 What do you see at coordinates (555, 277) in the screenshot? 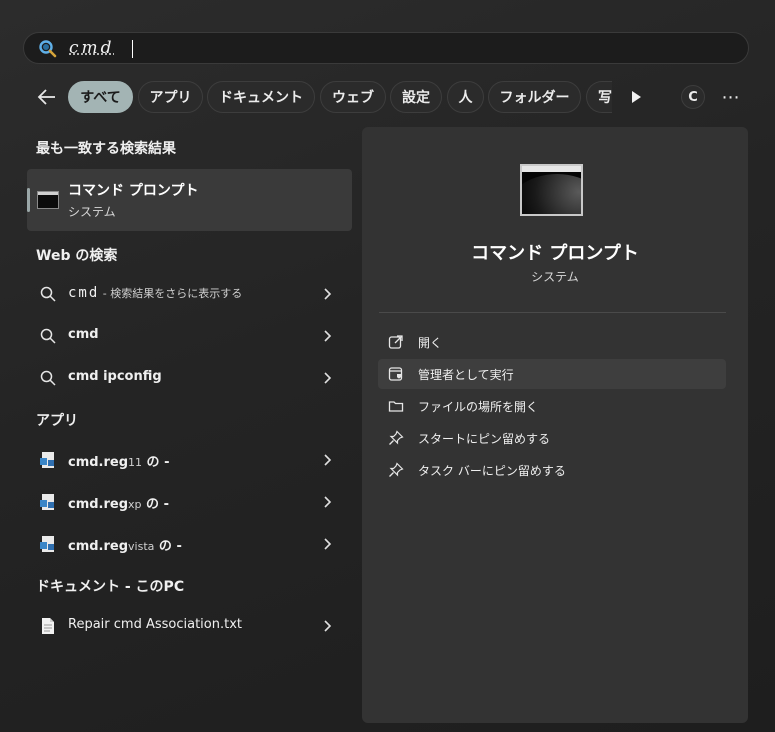
I see `detail-subtitle: システム` at bounding box center [555, 277].